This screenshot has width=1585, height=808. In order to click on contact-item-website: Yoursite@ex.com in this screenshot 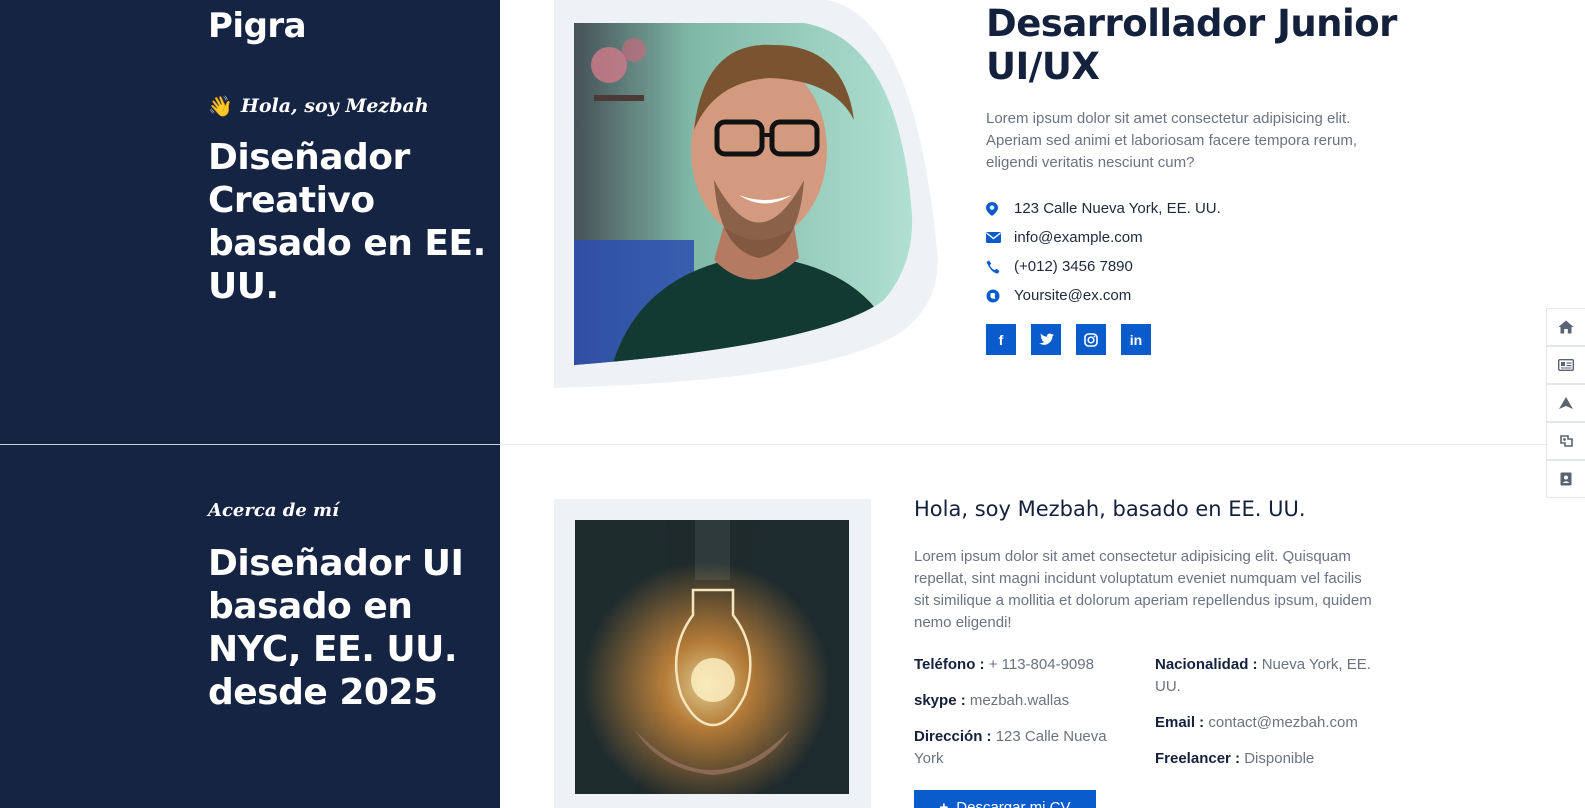, I will do `click(1103, 295)`.